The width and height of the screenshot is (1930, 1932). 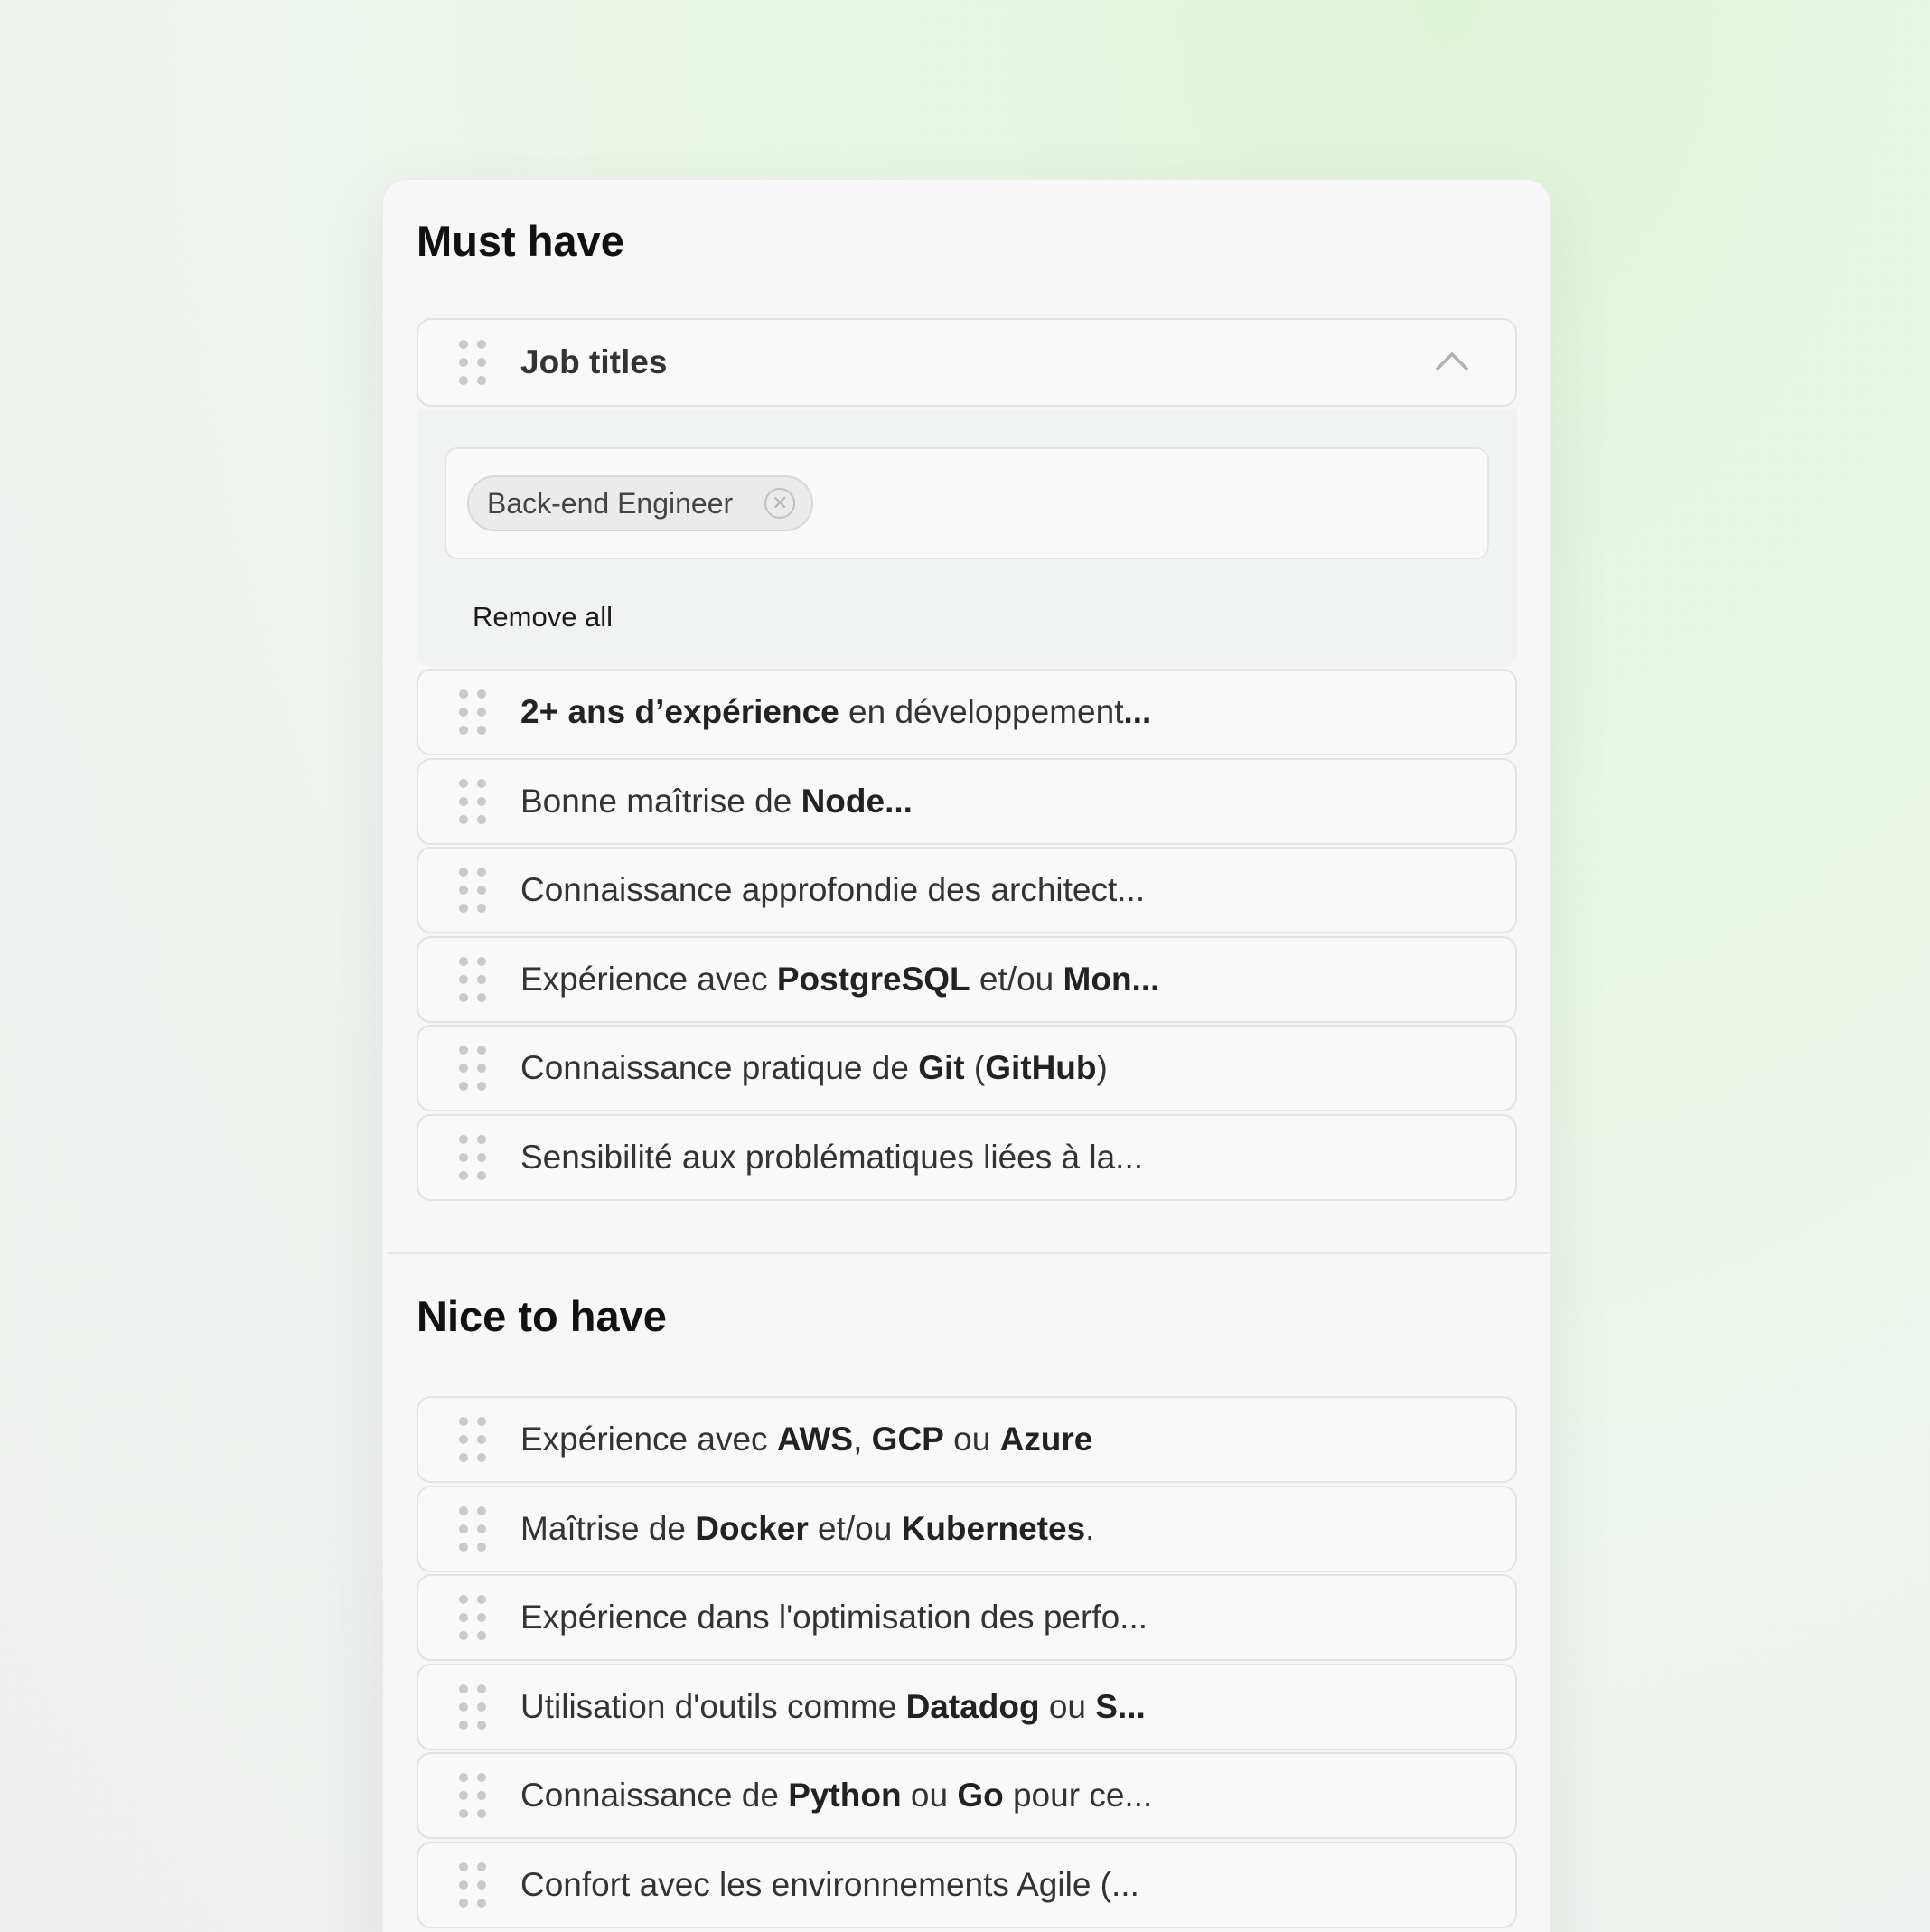 What do you see at coordinates (594, 361) in the screenshot?
I see `job-titles-label: Job titles` at bounding box center [594, 361].